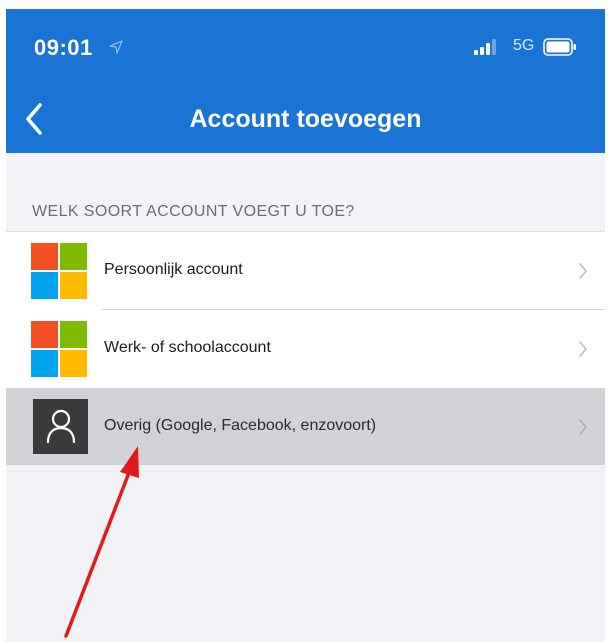 Image resolution: width=611 pixels, height=642 pixels. What do you see at coordinates (240, 425) in the screenshot?
I see `list-item-label: Overig (Google, Facebook, enzovoort)` at bounding box center [240, 425].